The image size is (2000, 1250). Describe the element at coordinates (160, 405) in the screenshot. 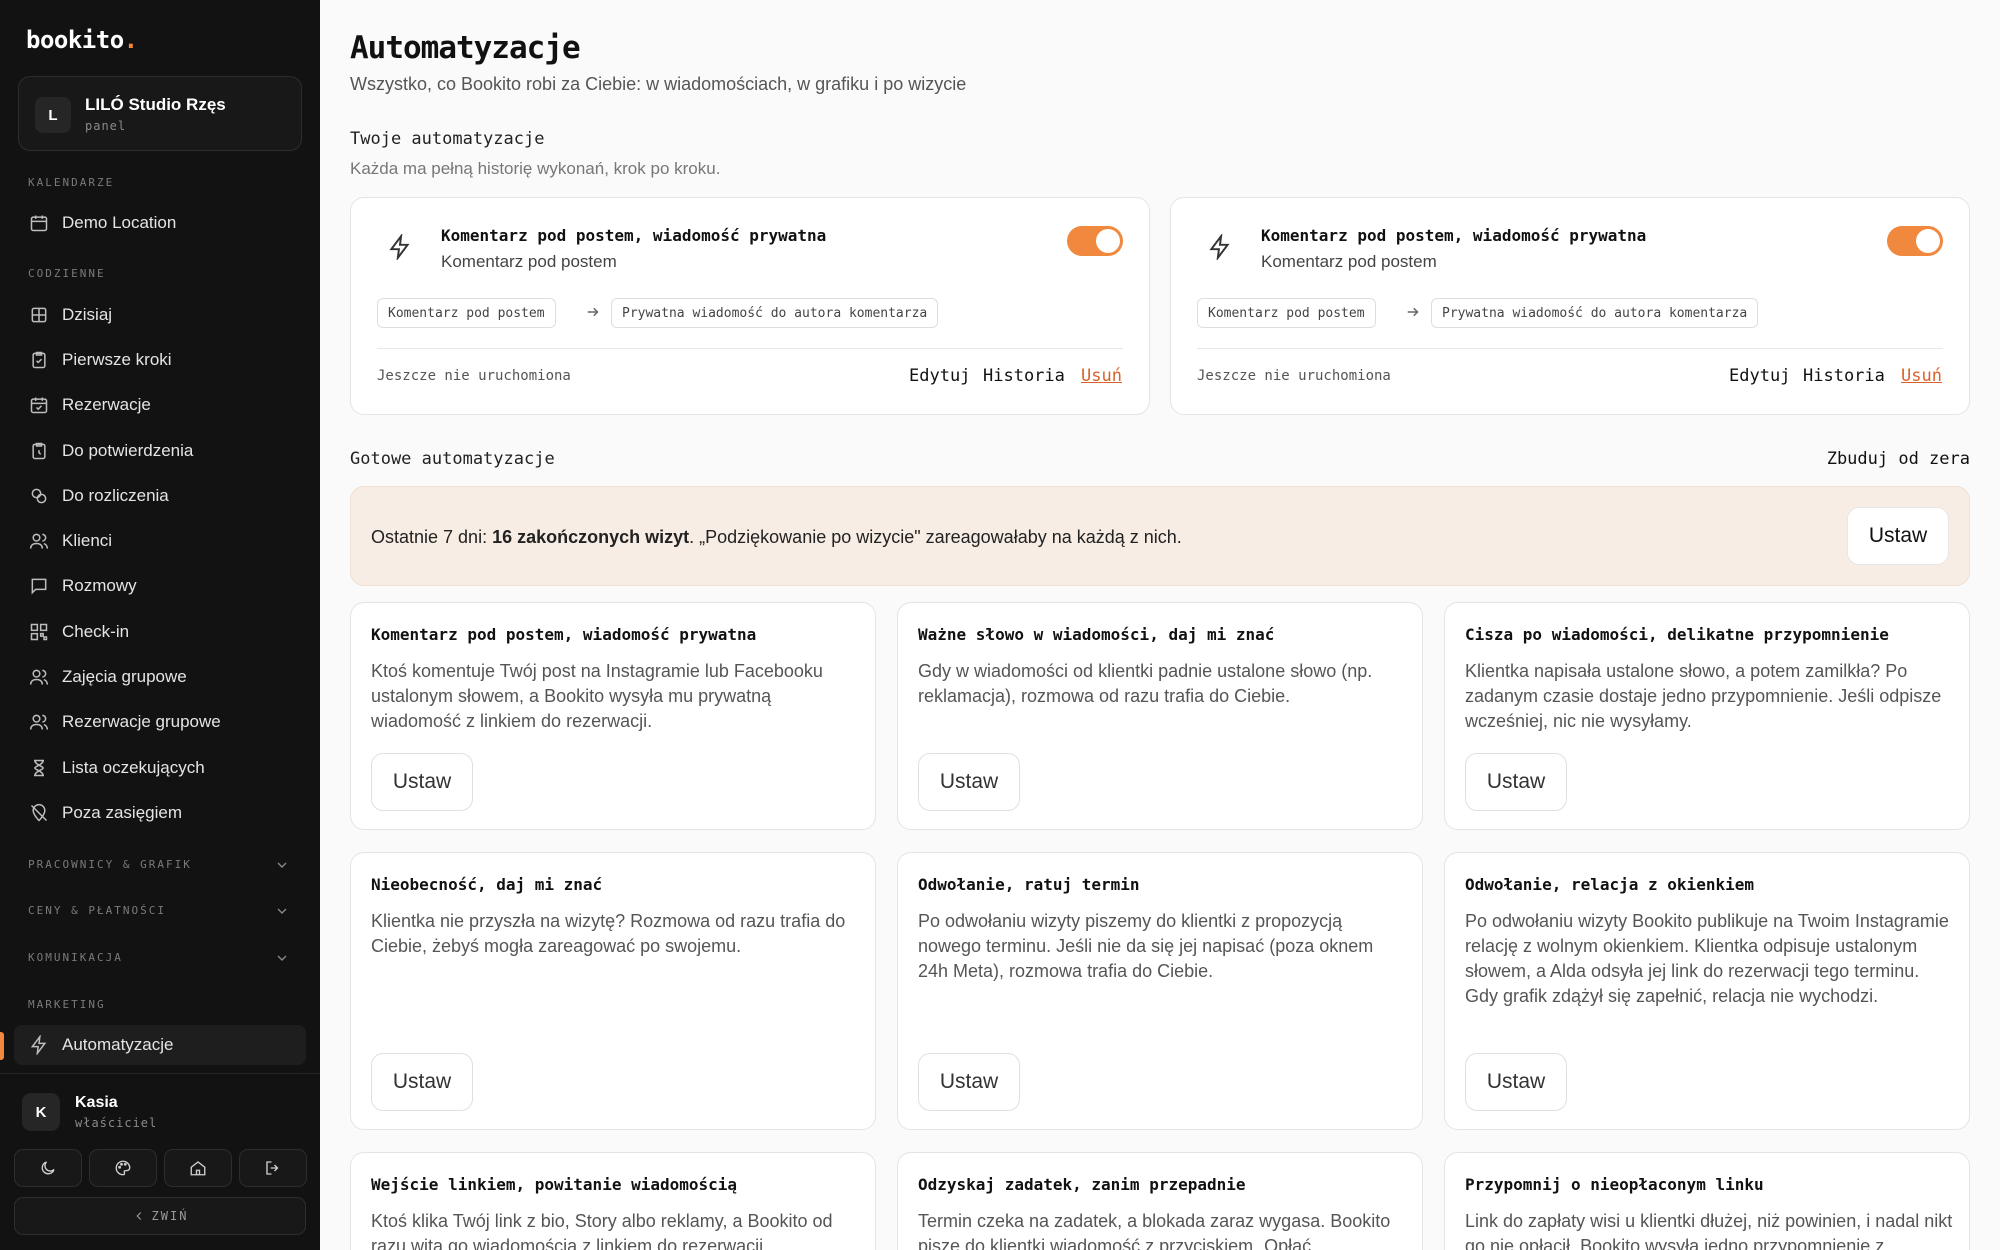

I see `sidebar-item-rezerwacje: Rezerwacje` at that location.